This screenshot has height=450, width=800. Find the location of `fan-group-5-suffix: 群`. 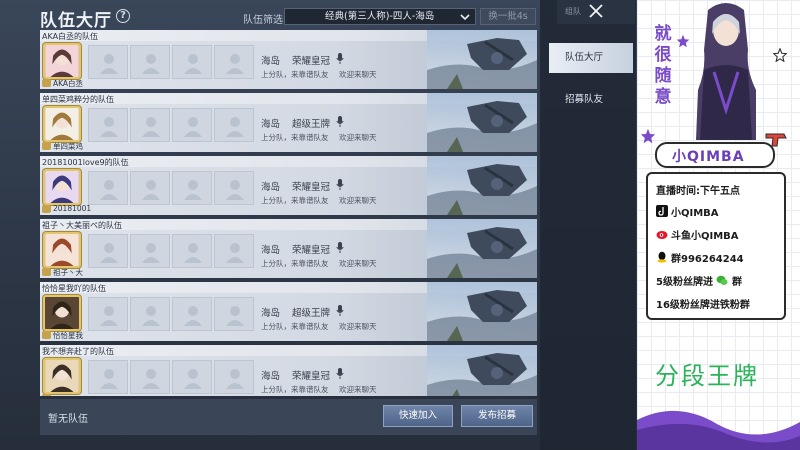

fan-group-5-suffix: 群 is located at coordinates (736, 282).